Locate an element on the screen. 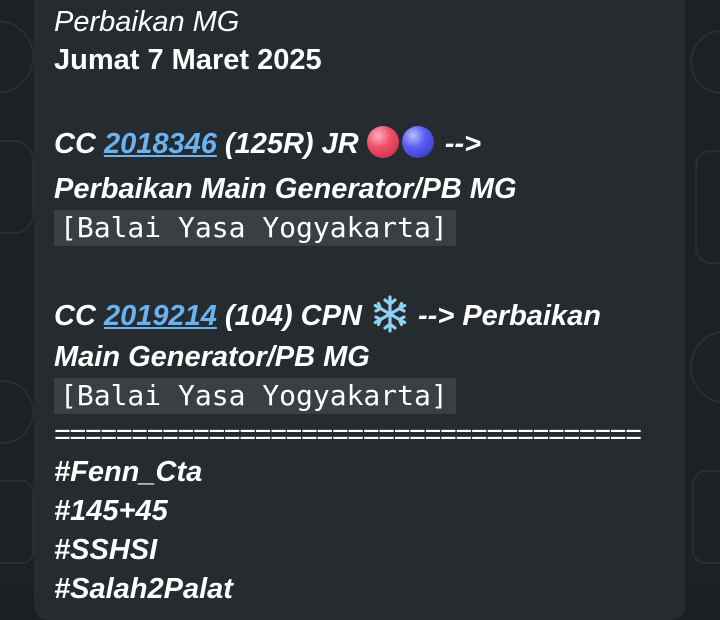 The image size is (720, 620). message-date: Jumat 7 Maret 2025 is located at coordinates (188, 60).